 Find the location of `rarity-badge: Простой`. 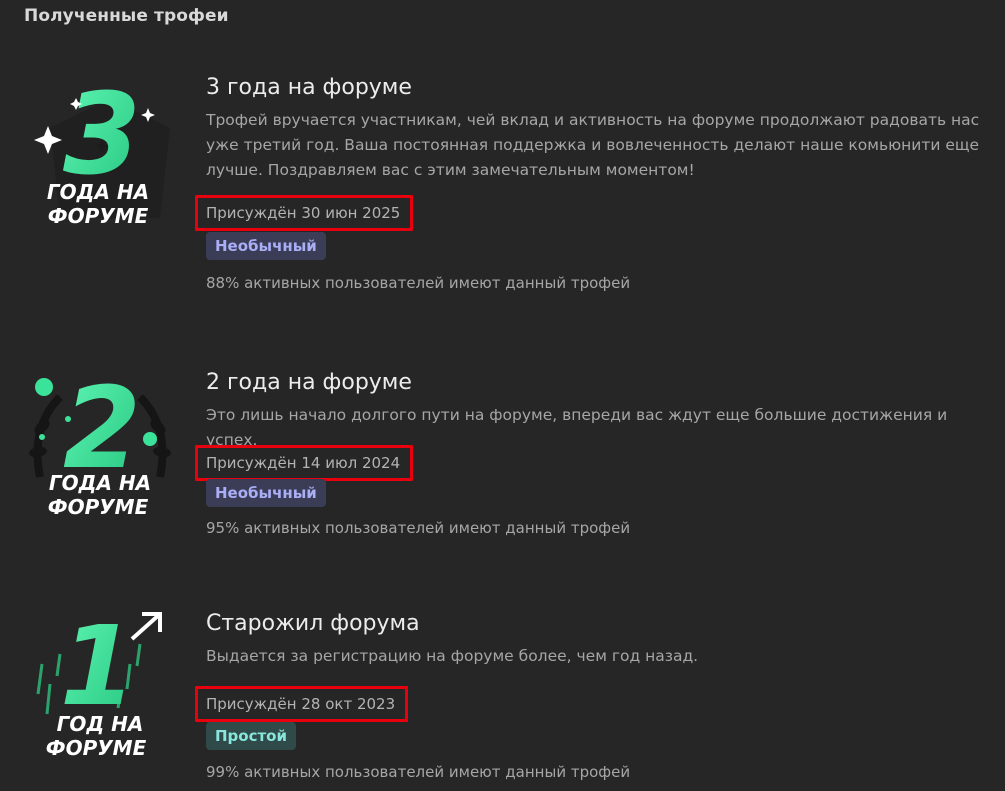

rarity-badge: Простой is located at coordinates (251, 736).